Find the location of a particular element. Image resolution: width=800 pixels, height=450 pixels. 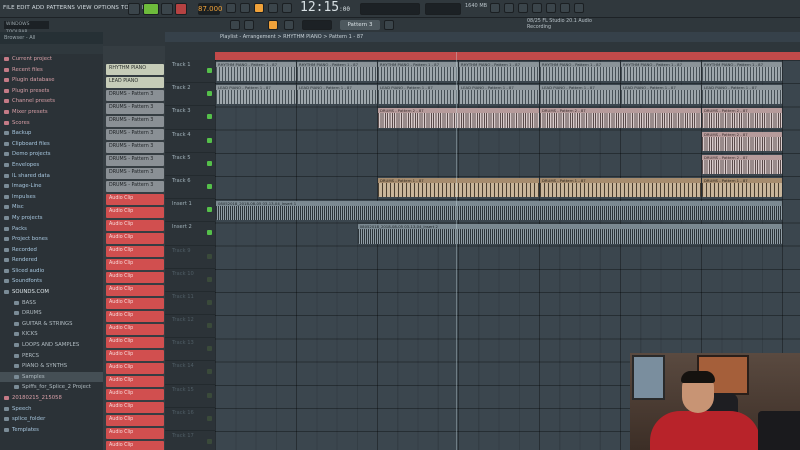

browser-item: Misc is located at coordinates (51, 207).